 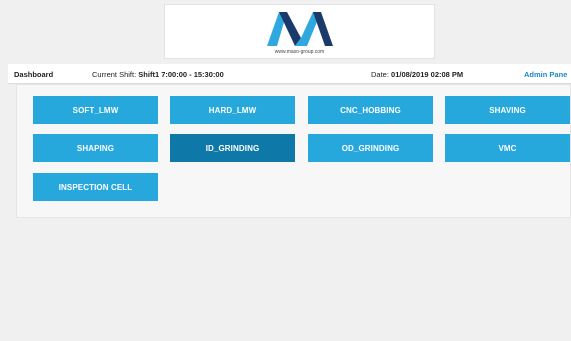 What do you see at coordinates (232, 110) in the screenshot?
I see `machine-button-hard-lmw: HARD_LMW` at bounding box center [232, 110].